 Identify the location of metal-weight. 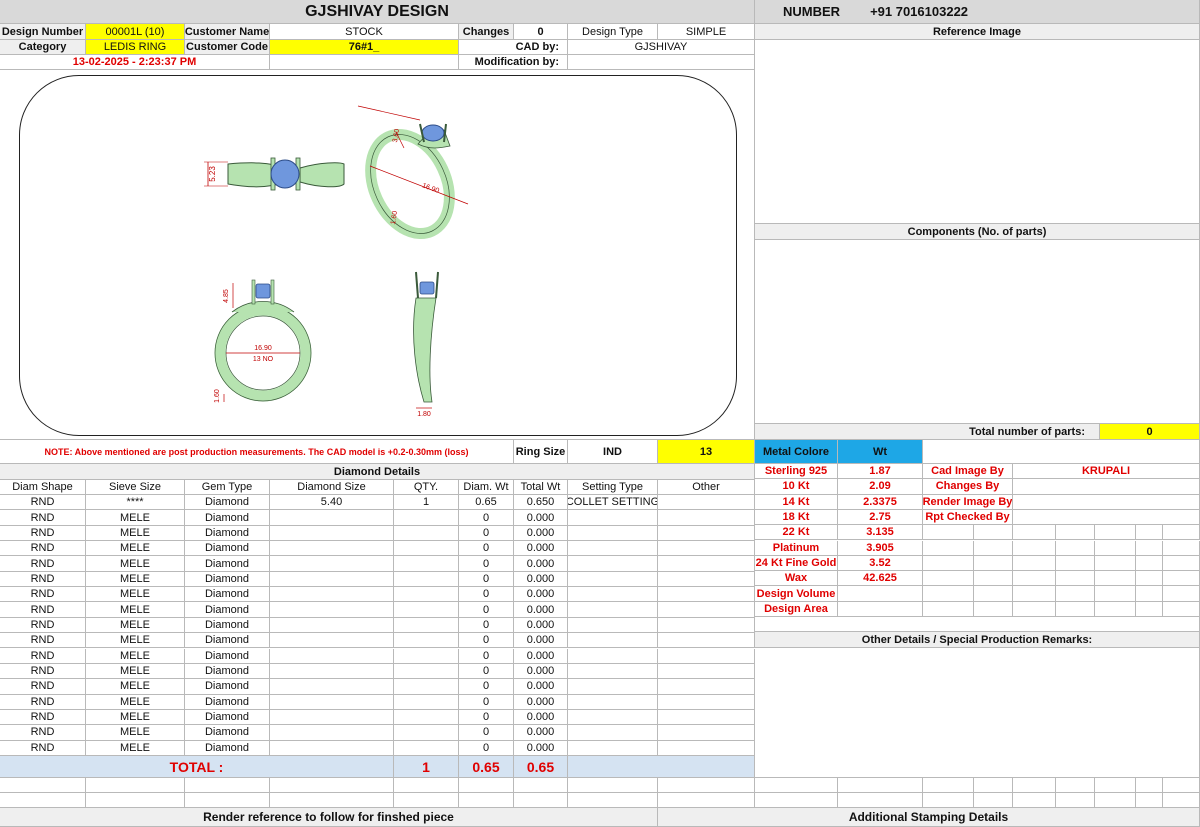
(880, 609).